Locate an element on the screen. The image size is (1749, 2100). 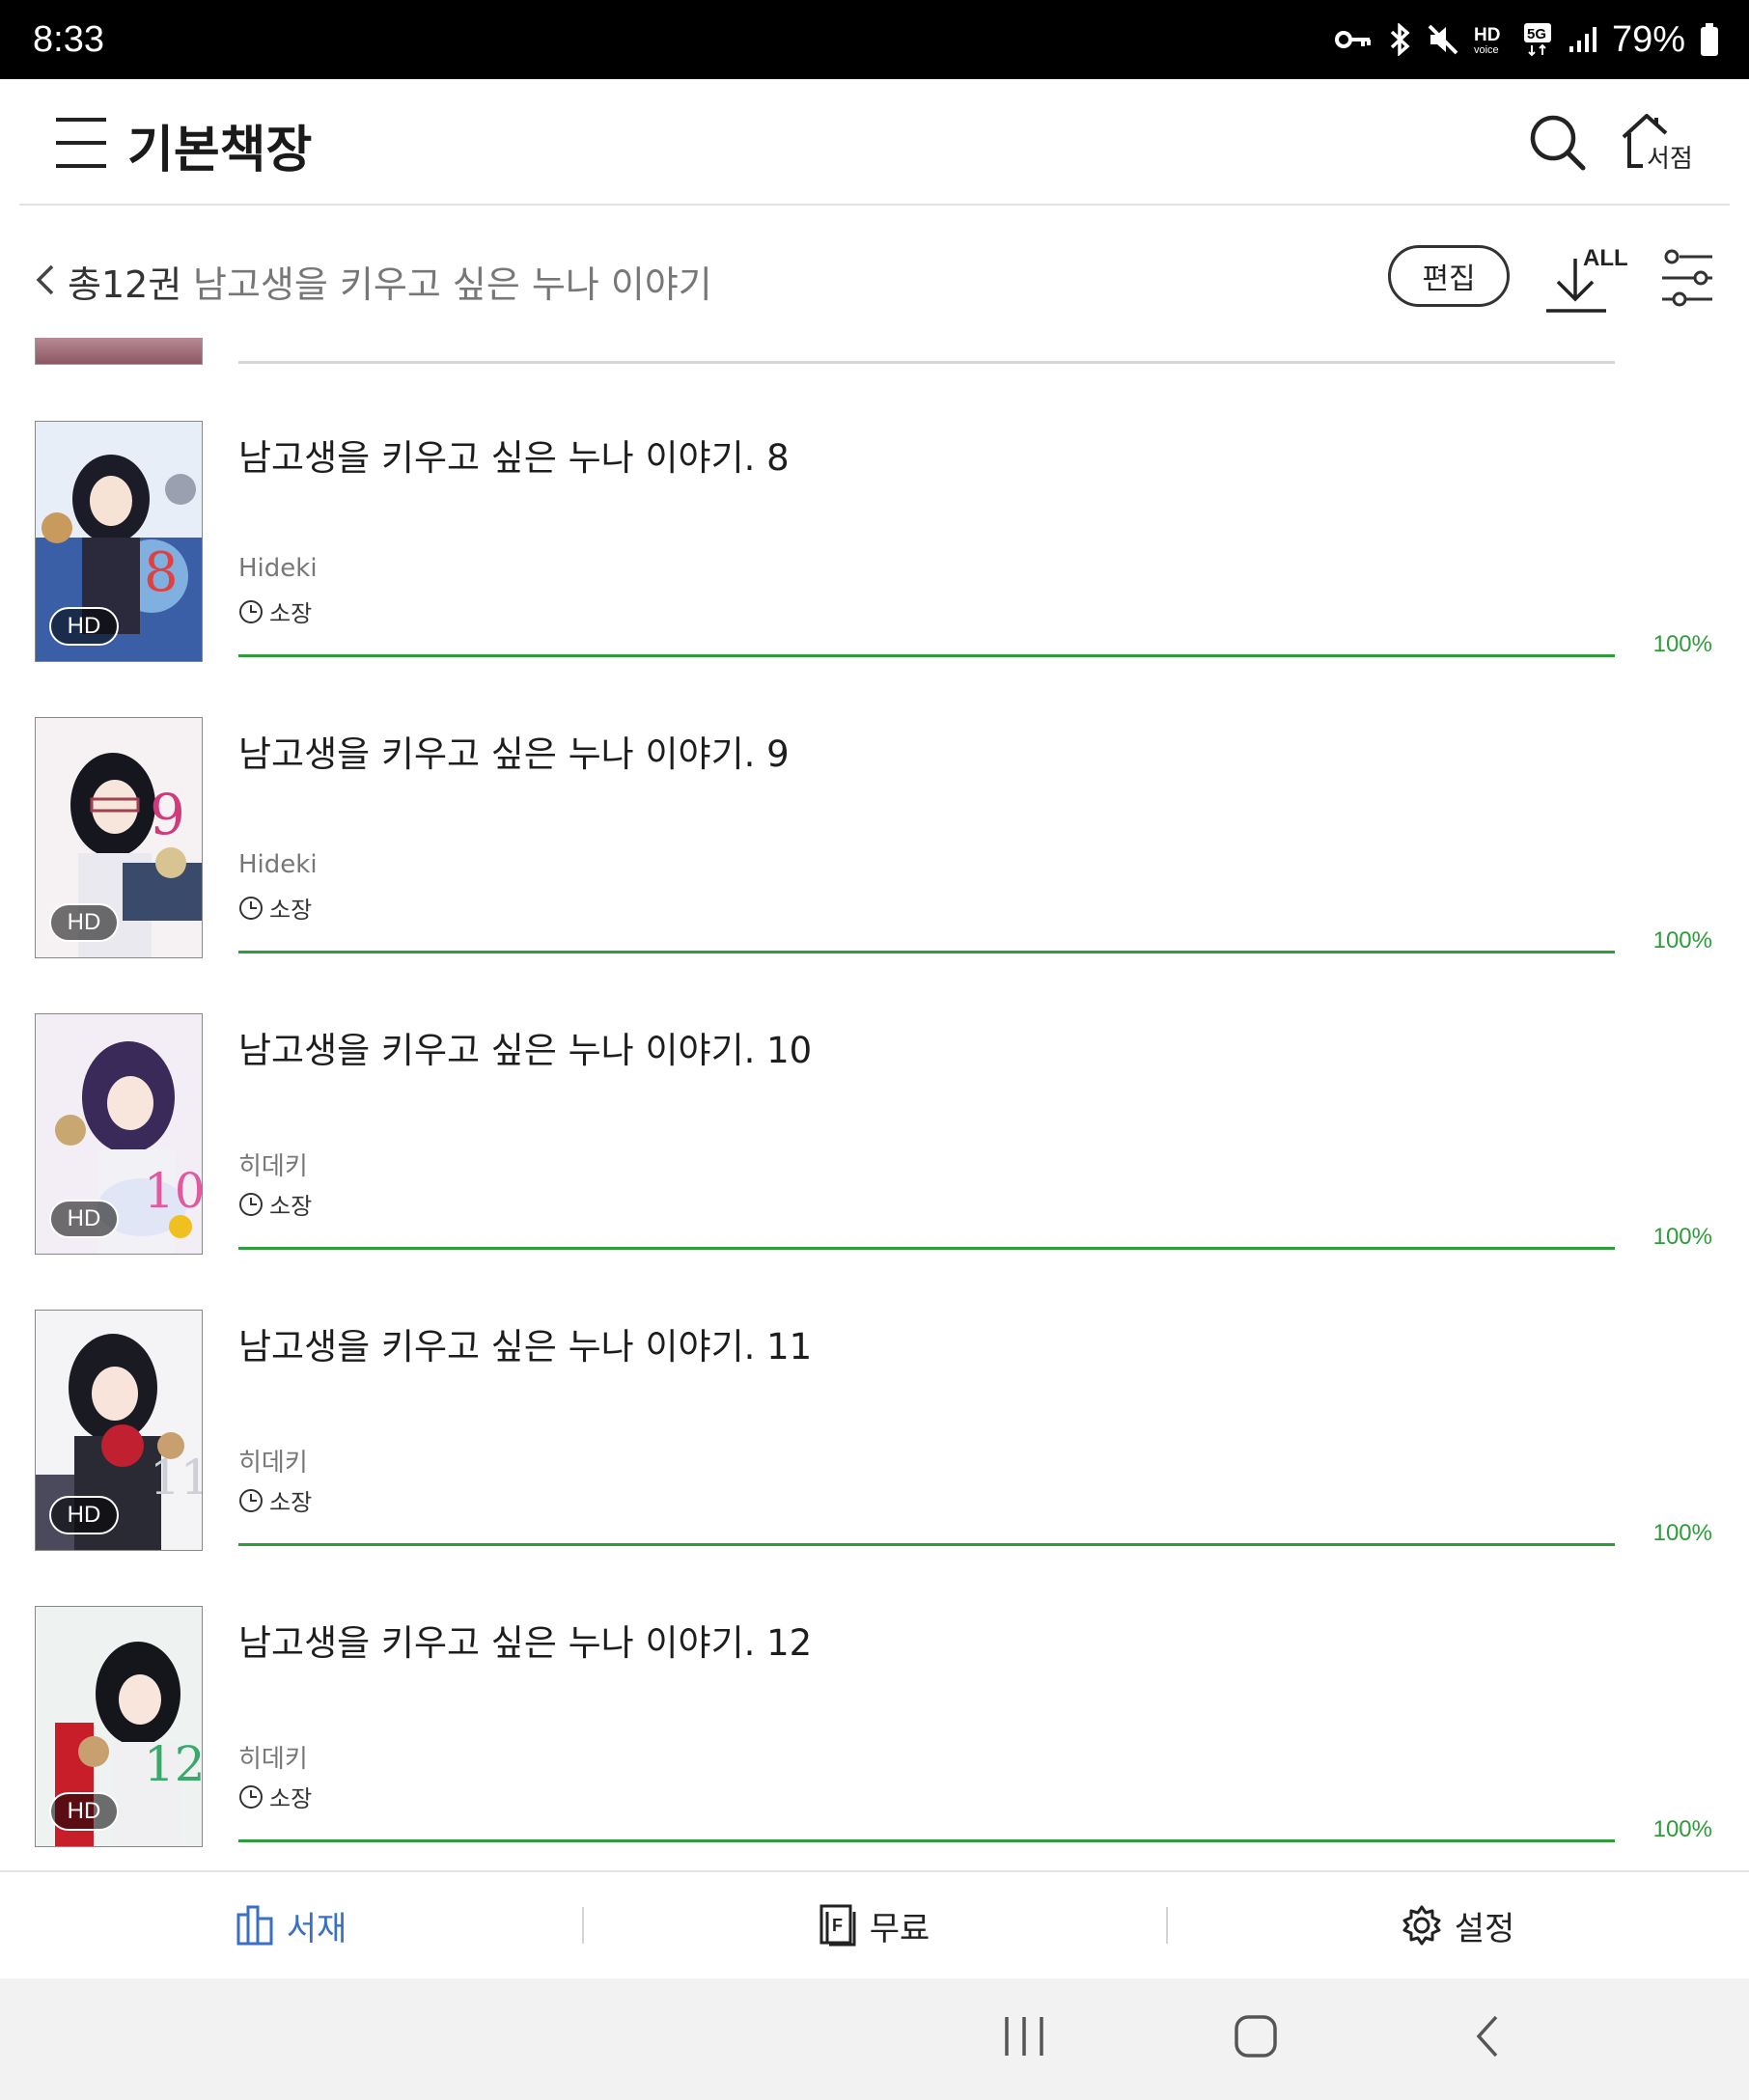
5g-icon: 5G is located at coordinates (1539, 39).